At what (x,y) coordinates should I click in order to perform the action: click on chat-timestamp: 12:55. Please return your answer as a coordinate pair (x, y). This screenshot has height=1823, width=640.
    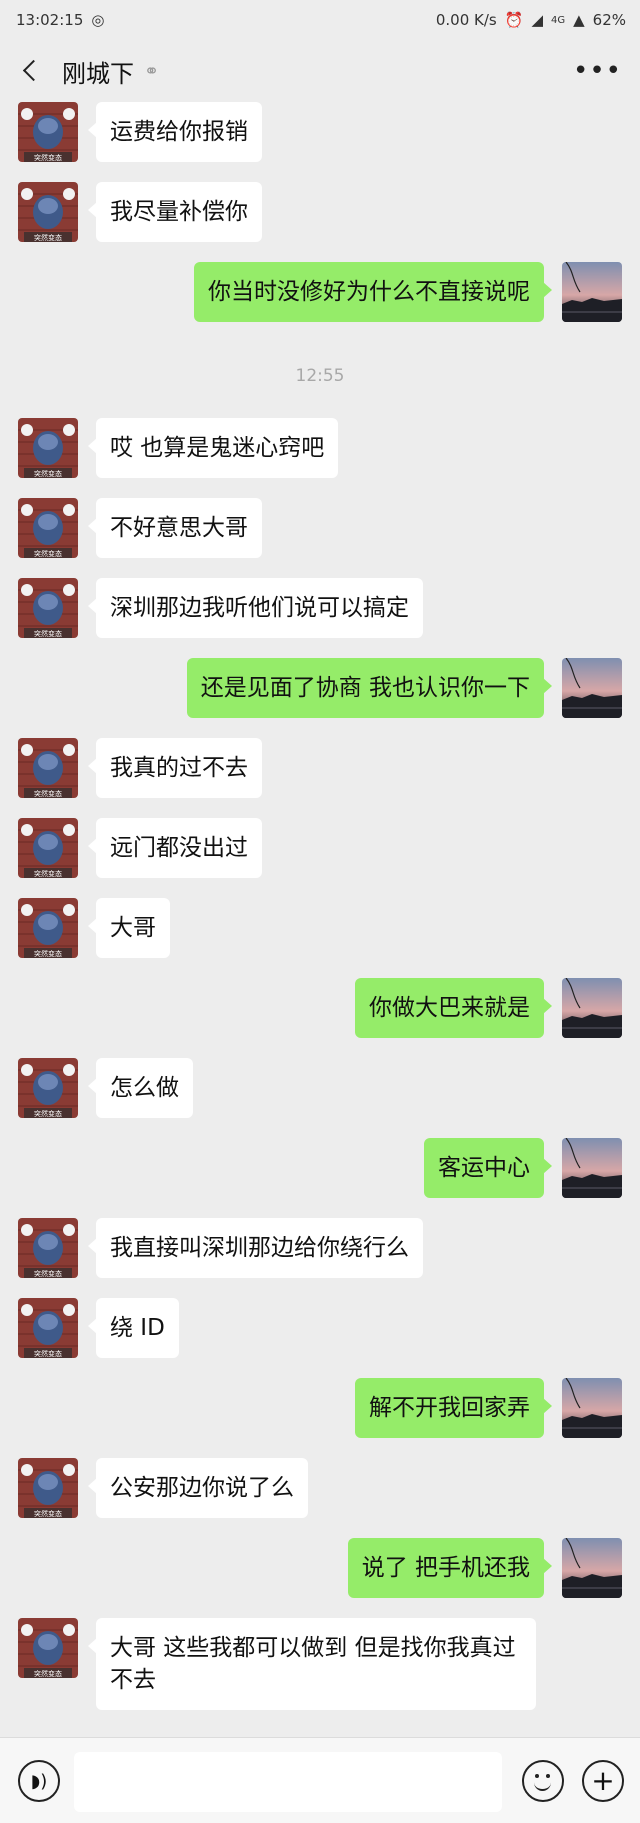
    Looking at the image, I should click on (320, 376).